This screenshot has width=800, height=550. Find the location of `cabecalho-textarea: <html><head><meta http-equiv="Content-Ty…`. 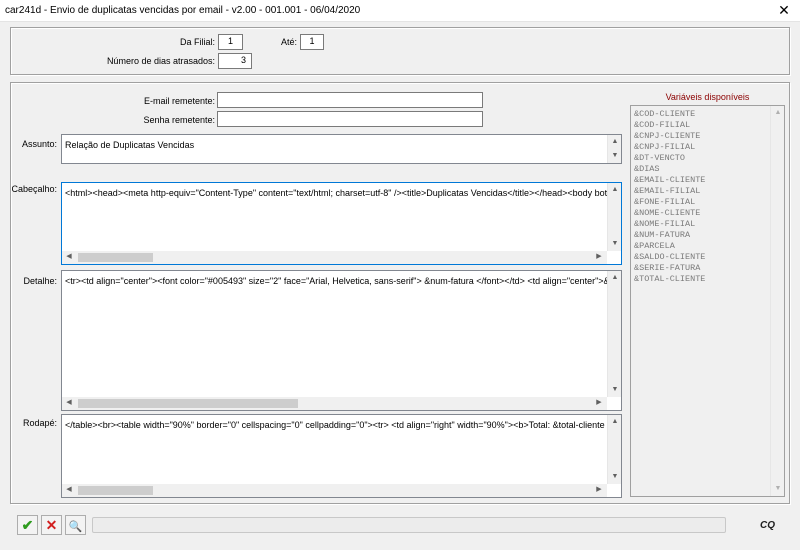

cabecalho-textarea: <html><head><meta http-equiv="Content-Ty… is located at coordinates (341, 223).